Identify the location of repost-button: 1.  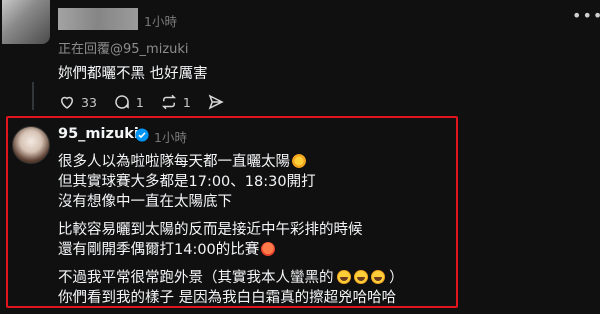
(175, 102).